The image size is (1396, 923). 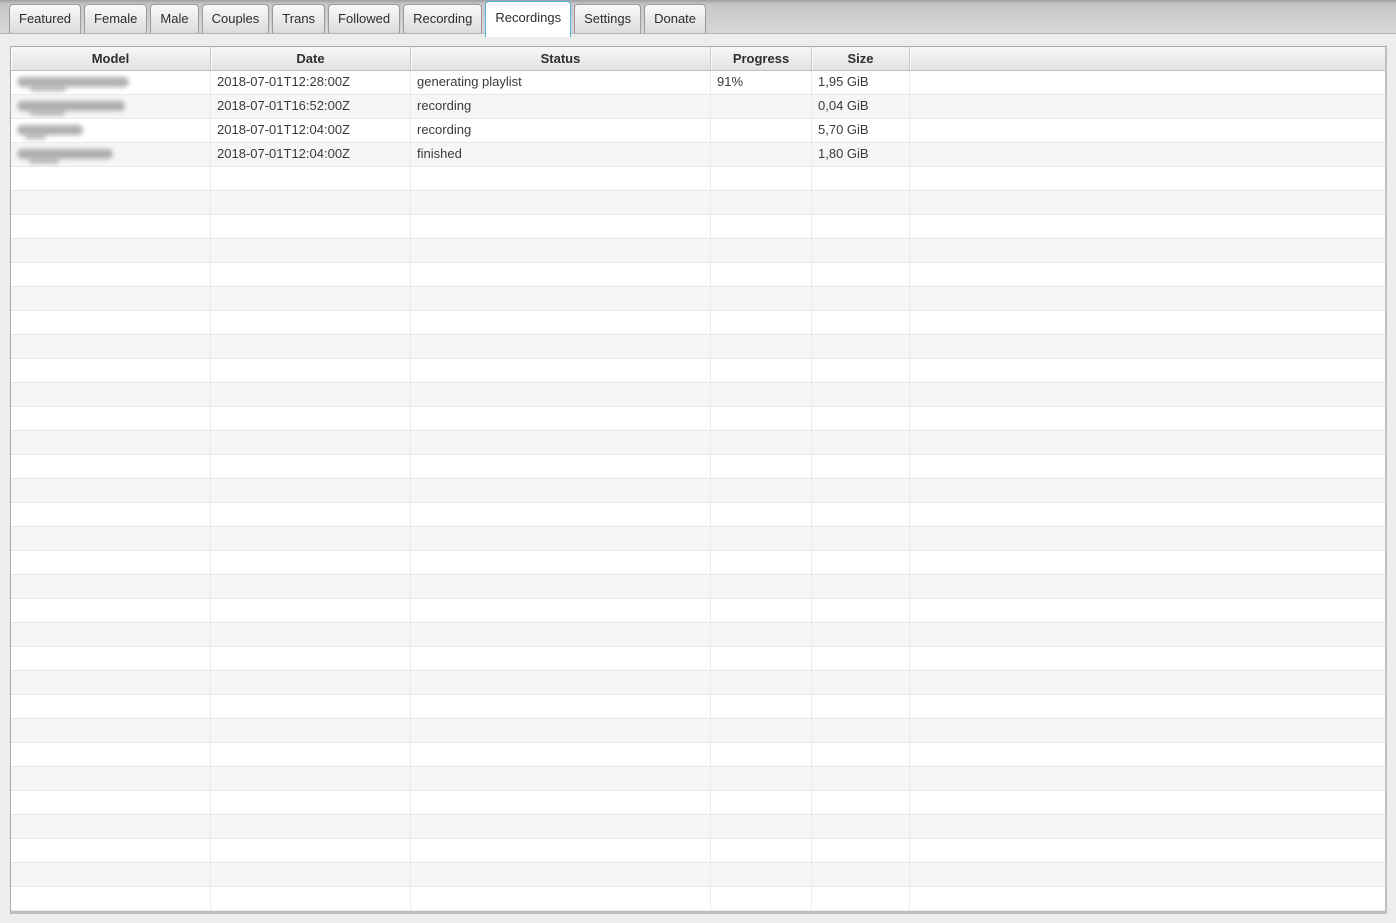 What do you see at coordinates (608, 18) in the screenshot?
I see `tab-settings: Settings` at bounding box center [608, 18].